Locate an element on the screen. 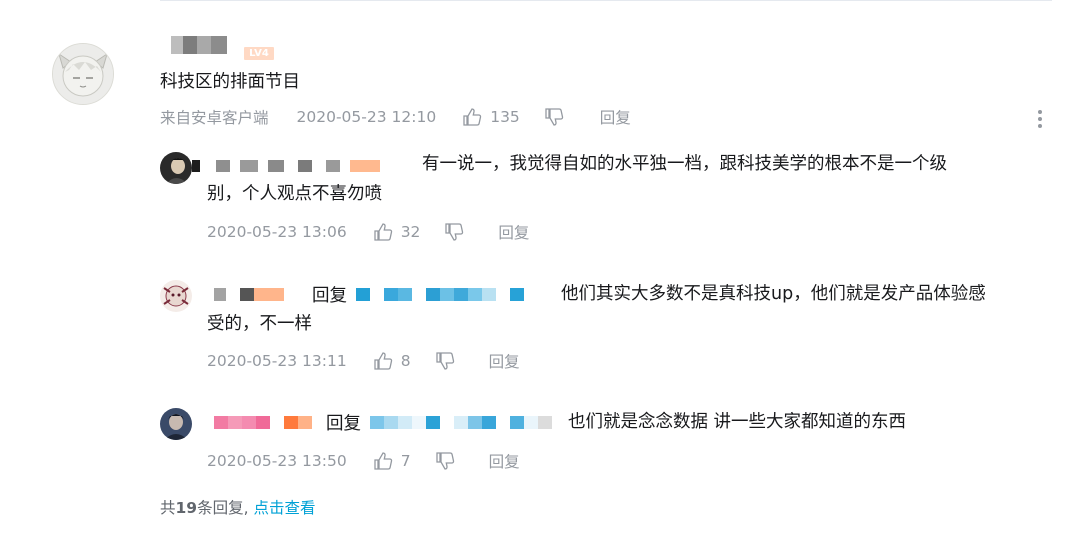  reply-meta: 2020-05-23 13:11 8 回复 is located at coordinates (363, 361).